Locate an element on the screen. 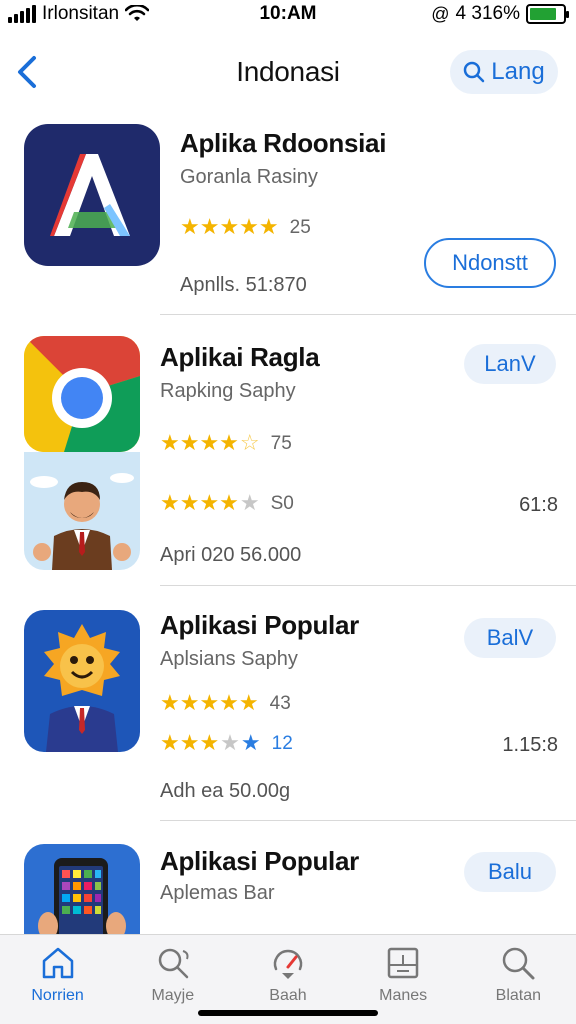 Image resolution: width=576 pixels, height=1024 pixels. tab-search: Blatan is located at coordinates (518, 979).